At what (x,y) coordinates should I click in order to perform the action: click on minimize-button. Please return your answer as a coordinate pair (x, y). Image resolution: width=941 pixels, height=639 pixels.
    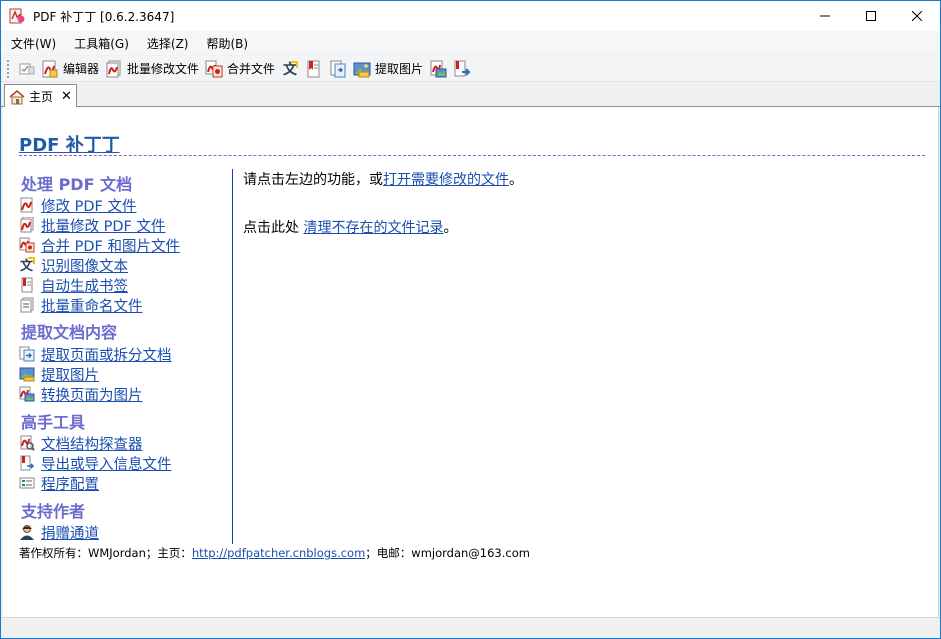
    Looking at the image, I should click on (825, 16).